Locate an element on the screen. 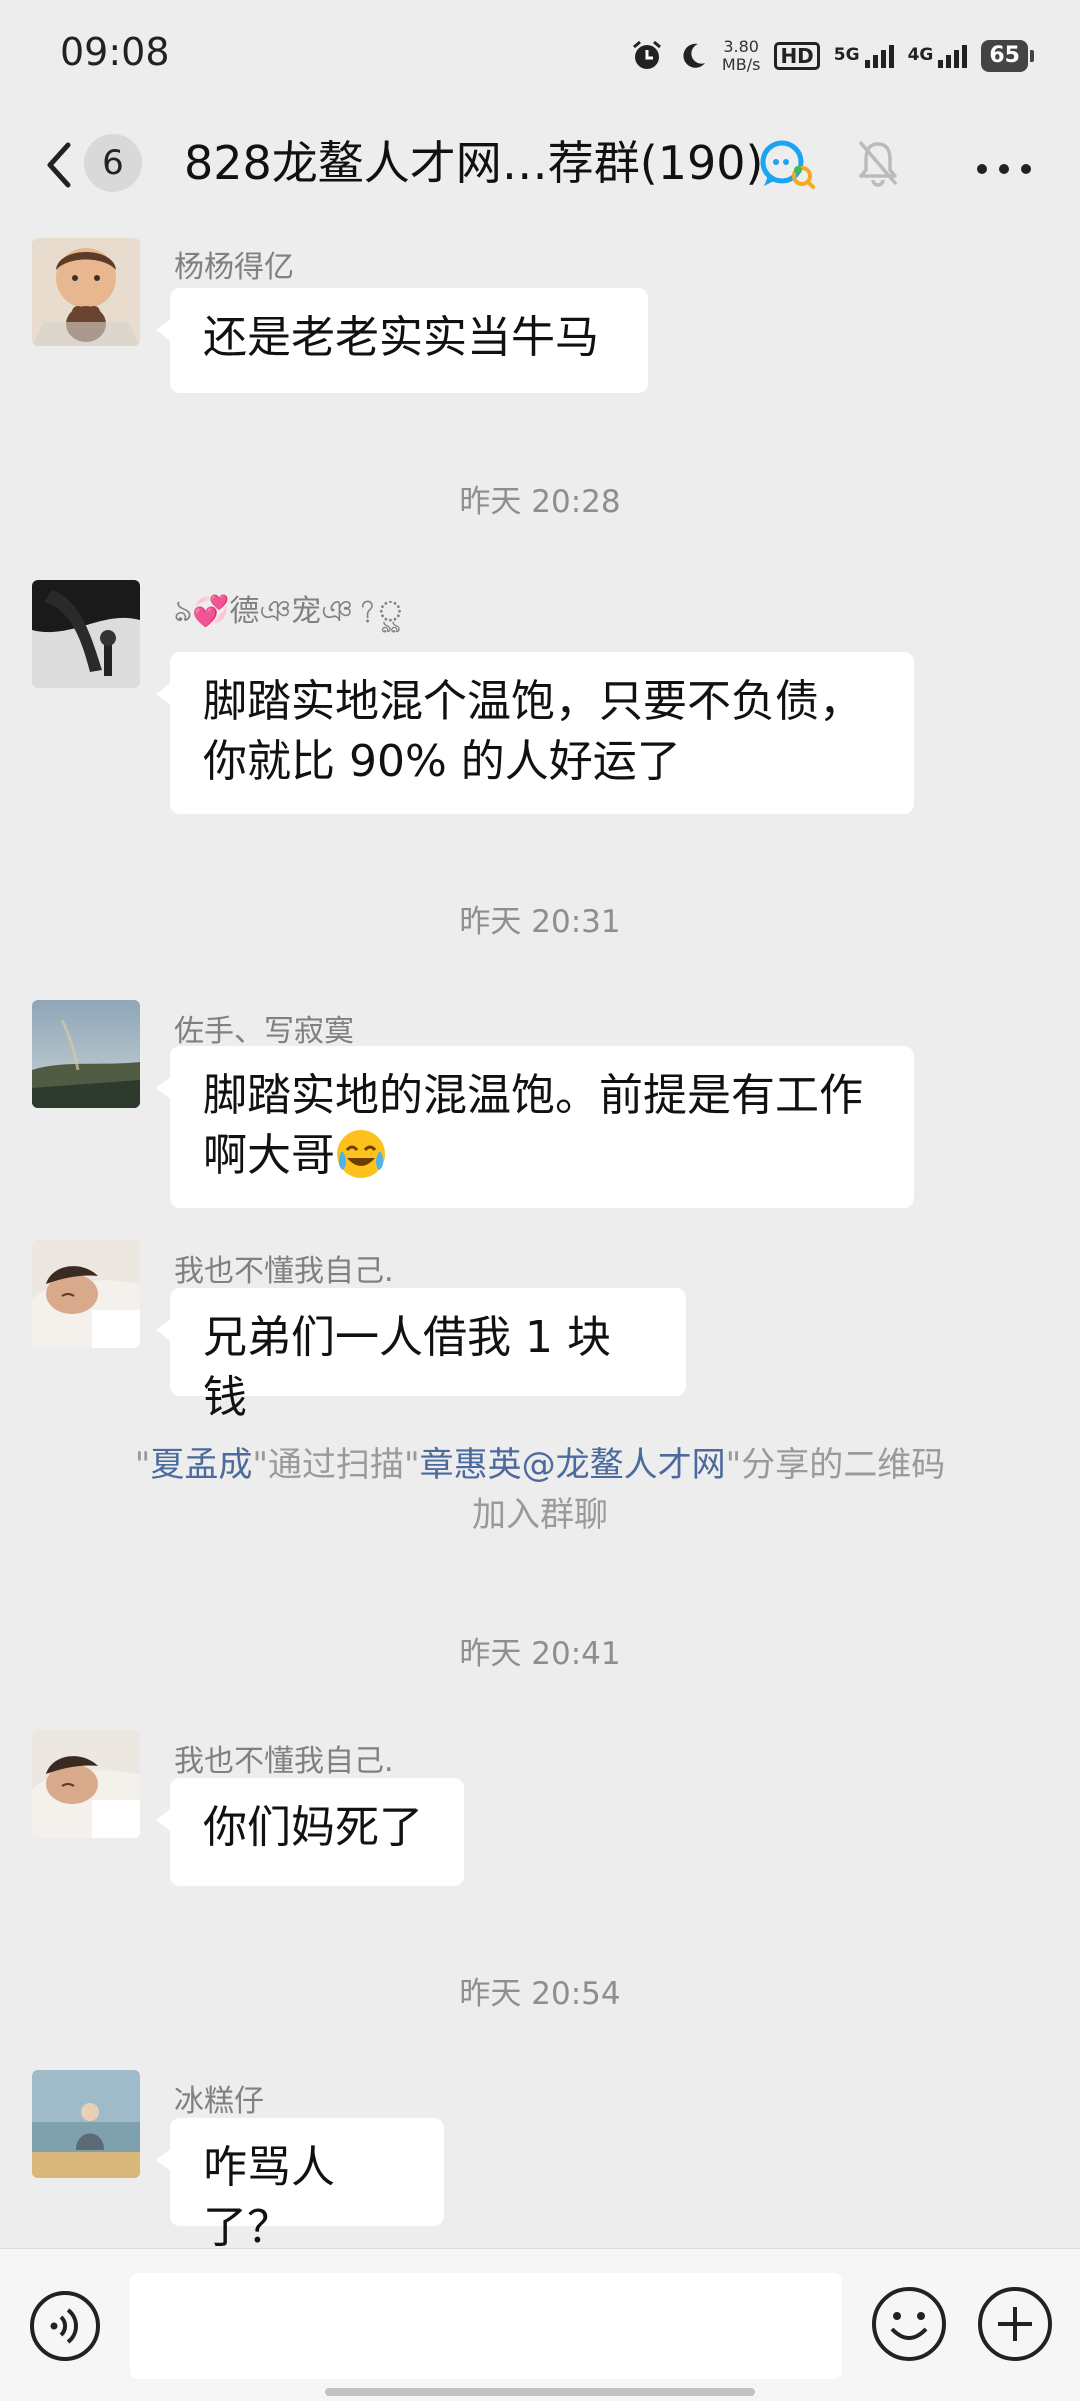 The width and height of the screenshot is (1080, 2401). message-text-line: 脚踏实地混个温饱，只要不负债， is located at coordinates (533, 701).